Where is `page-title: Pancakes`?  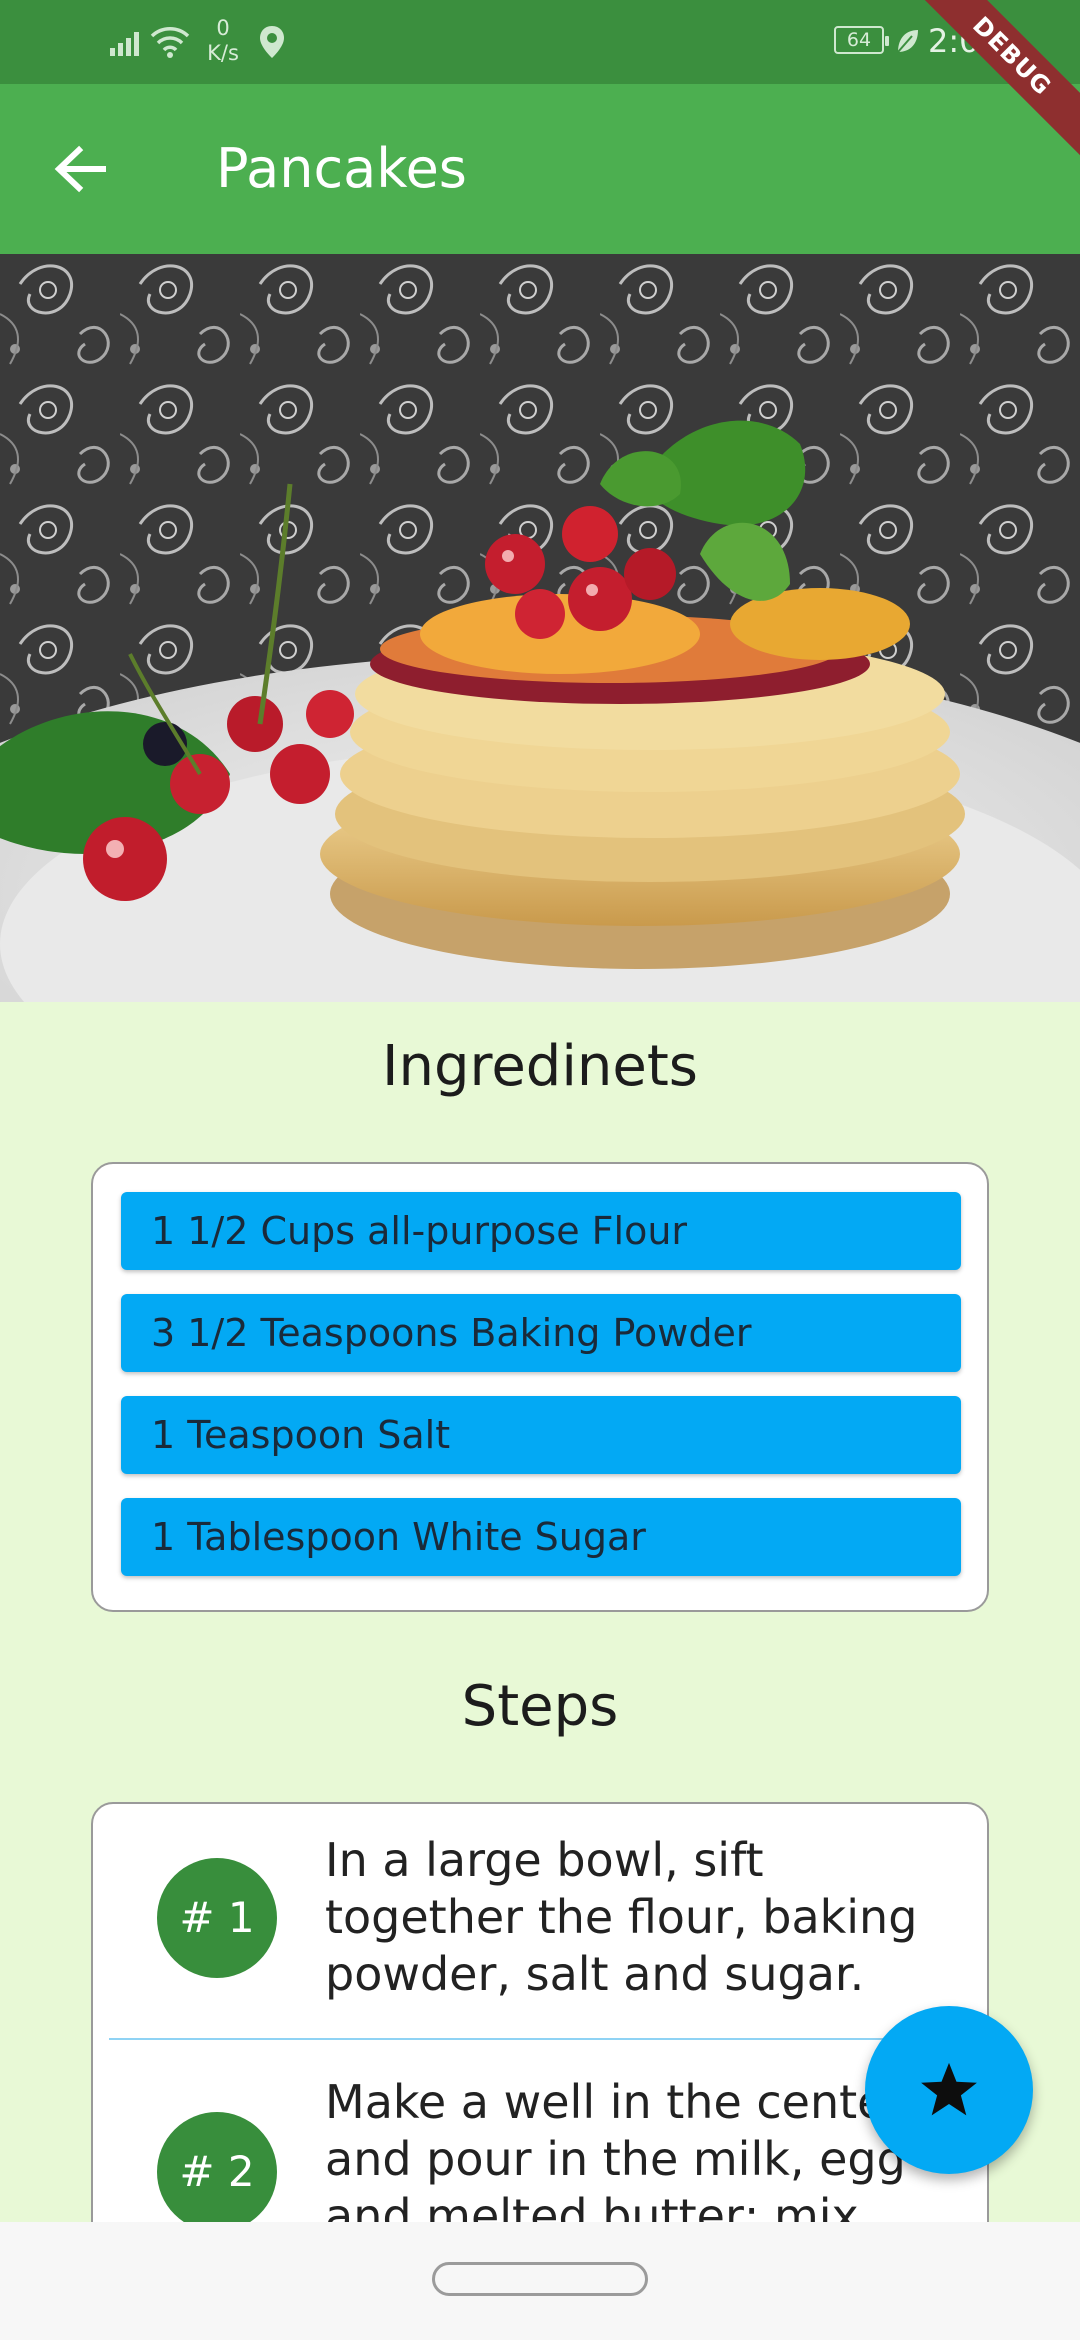 page-title: Pancakes is located at coordinates (341, 168).